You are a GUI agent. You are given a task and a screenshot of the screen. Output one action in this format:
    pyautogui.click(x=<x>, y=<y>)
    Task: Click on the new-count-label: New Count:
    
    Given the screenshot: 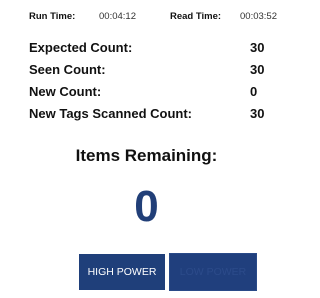 What is the action you would take?
    pyautogui.click(x=65, y=91)
    